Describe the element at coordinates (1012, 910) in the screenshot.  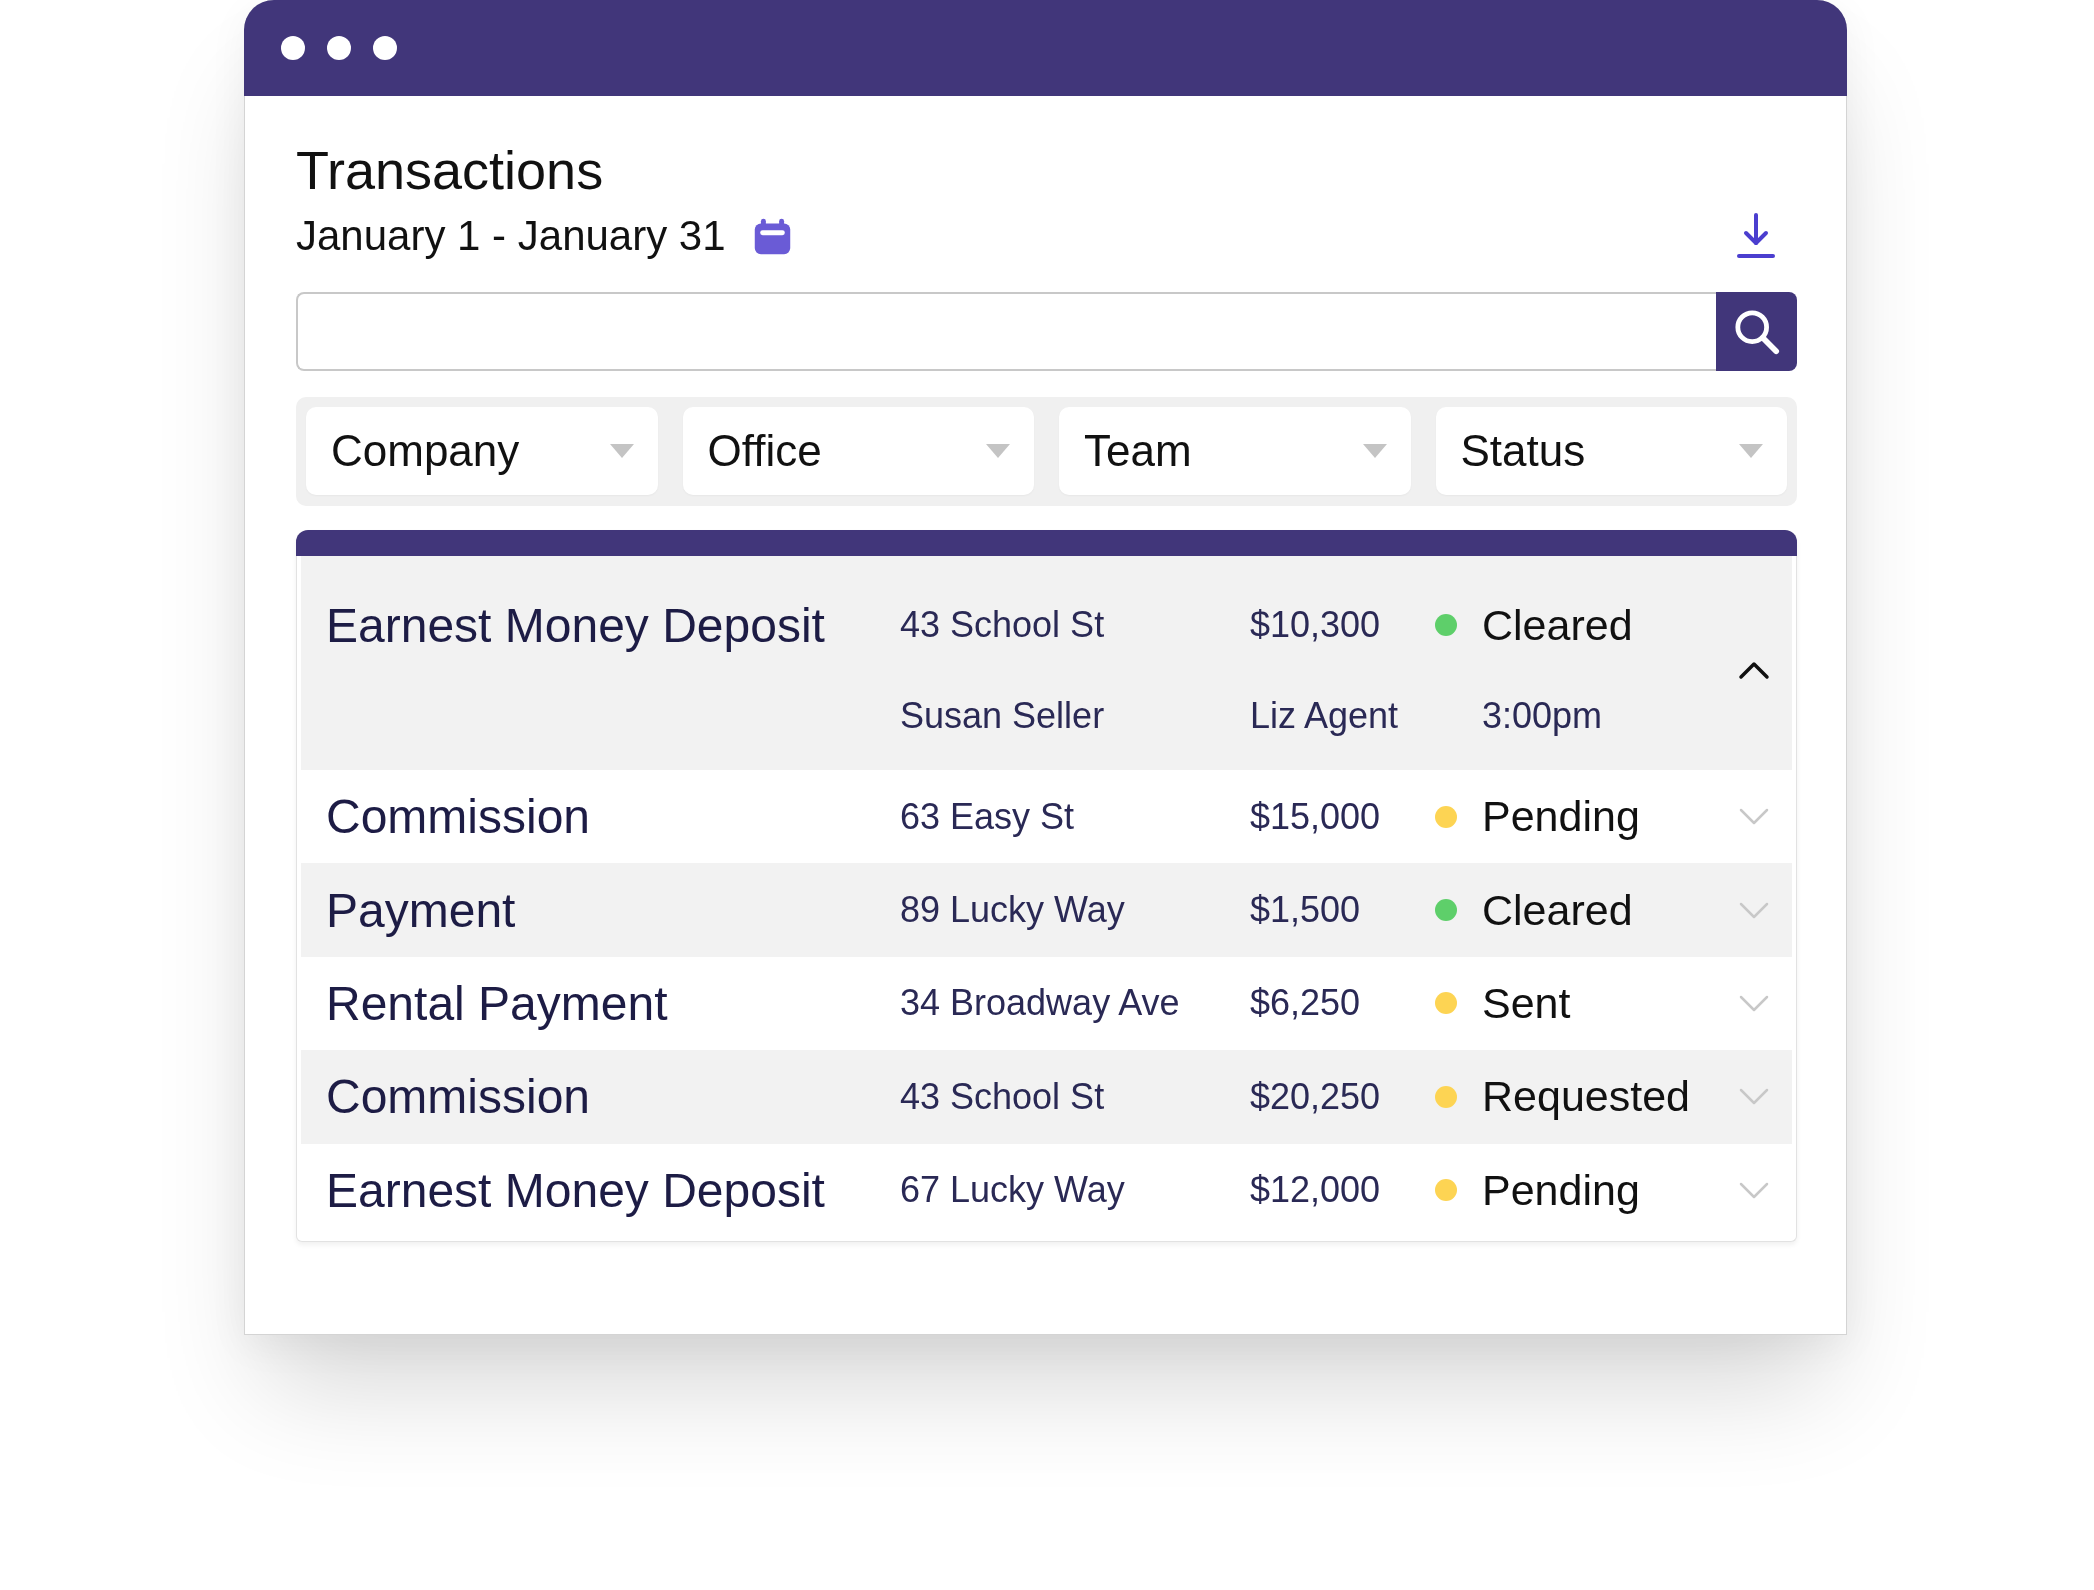
I see `address-text: 89 Lucky Way` at that location.